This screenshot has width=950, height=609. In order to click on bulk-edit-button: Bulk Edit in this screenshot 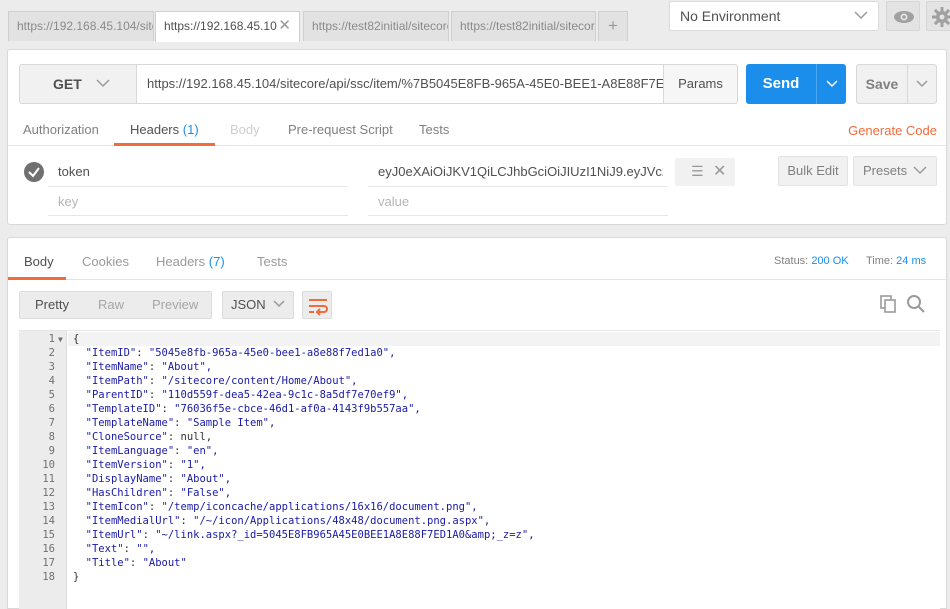, I will do `click(813, 171)`.